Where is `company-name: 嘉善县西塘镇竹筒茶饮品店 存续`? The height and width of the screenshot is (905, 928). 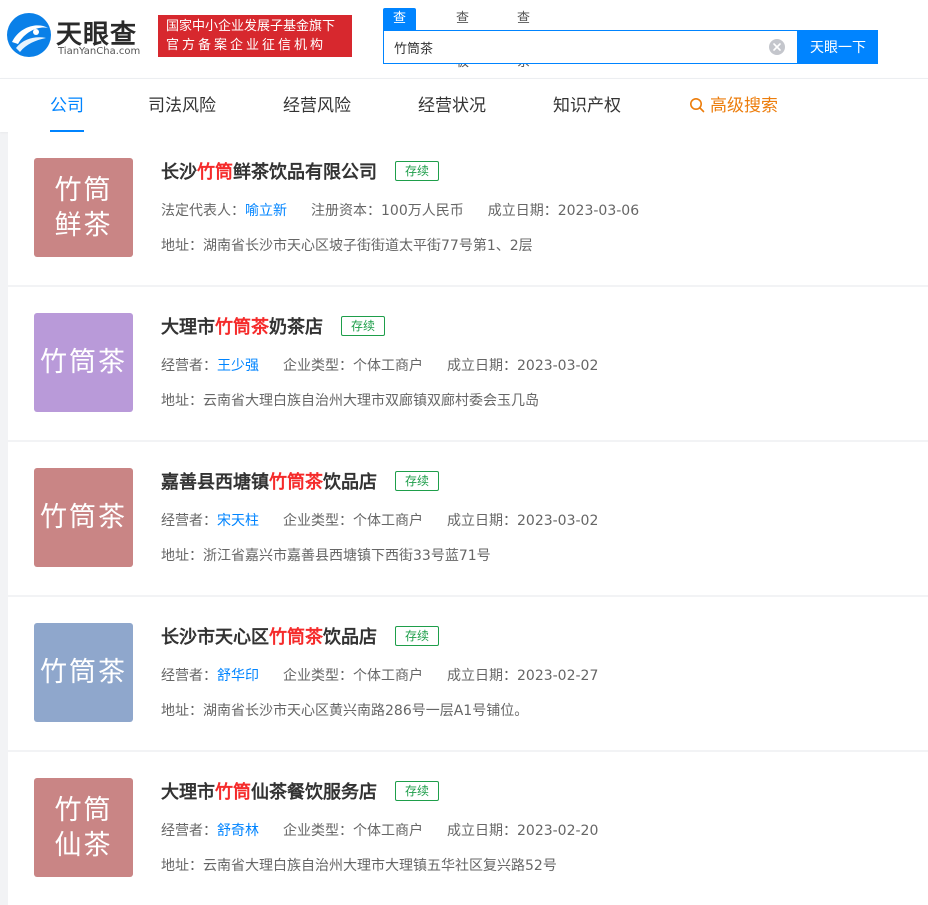
company-name: 嘉善县西塘镇竹筒茶饮品店 存续 is located at coordinates (300, 481).